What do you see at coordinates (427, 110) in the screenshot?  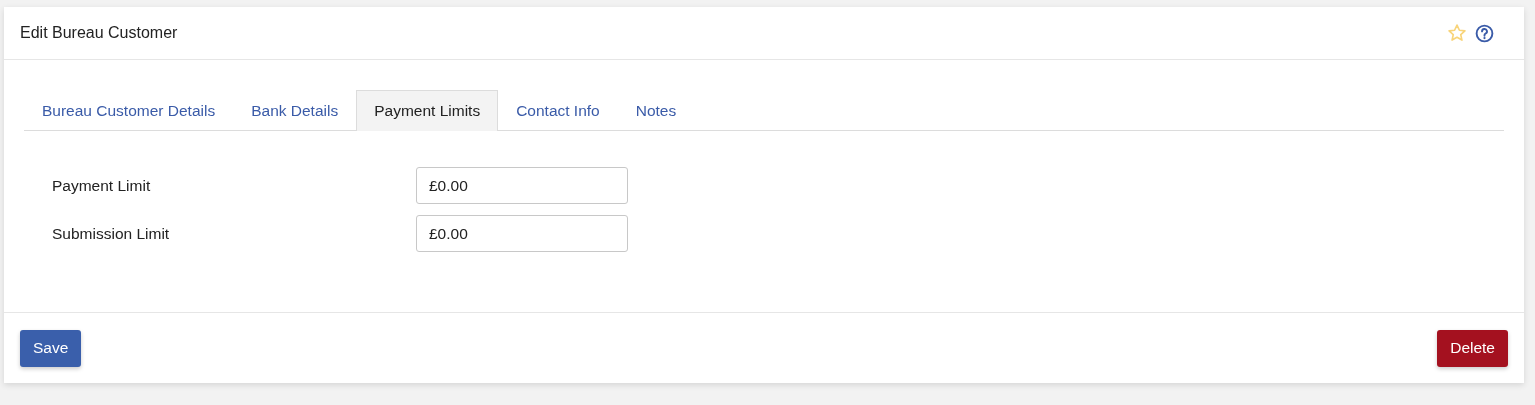 I see `tab: Payment Limits` at bounding box center [427, 110].